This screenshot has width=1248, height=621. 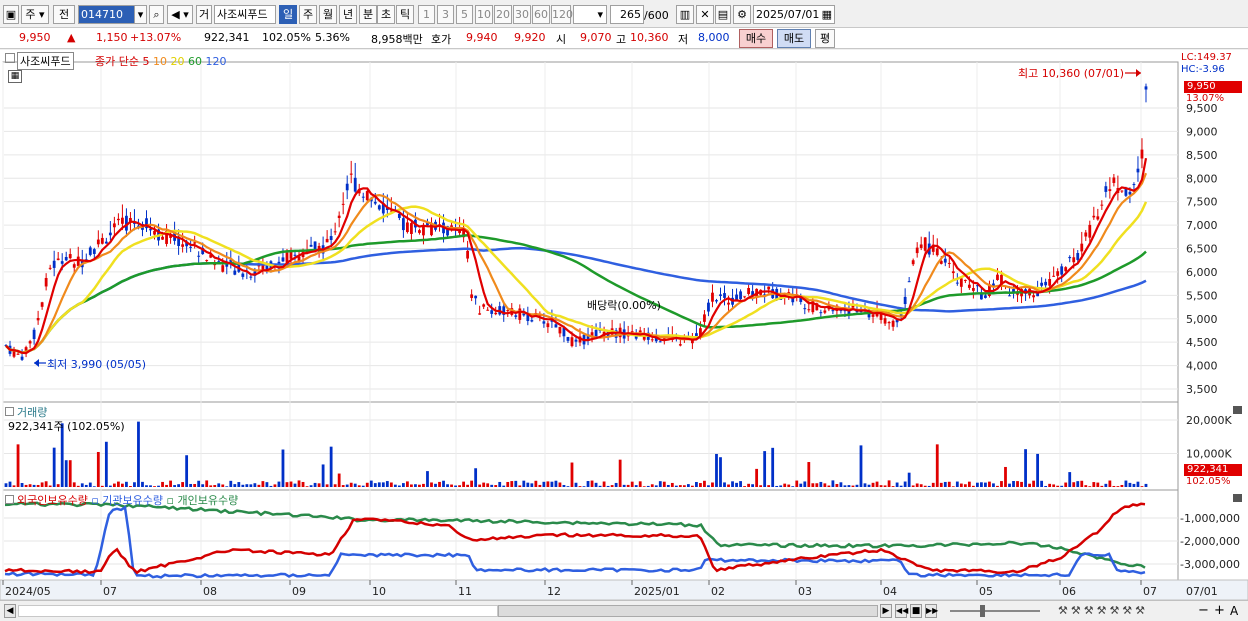 What do you see at coordinates (64, 14) in the screenshot?
I see `prev-button: 전` at bounding box center [64, 14].